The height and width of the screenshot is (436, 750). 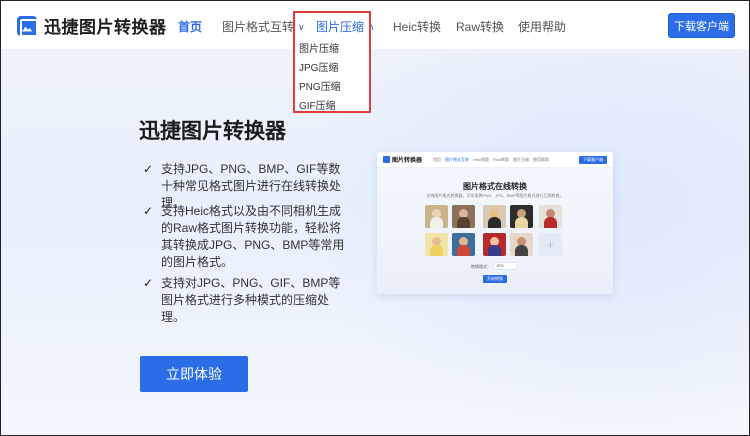 I want to click on preview-logo-icon, so click(x=386, y=159).